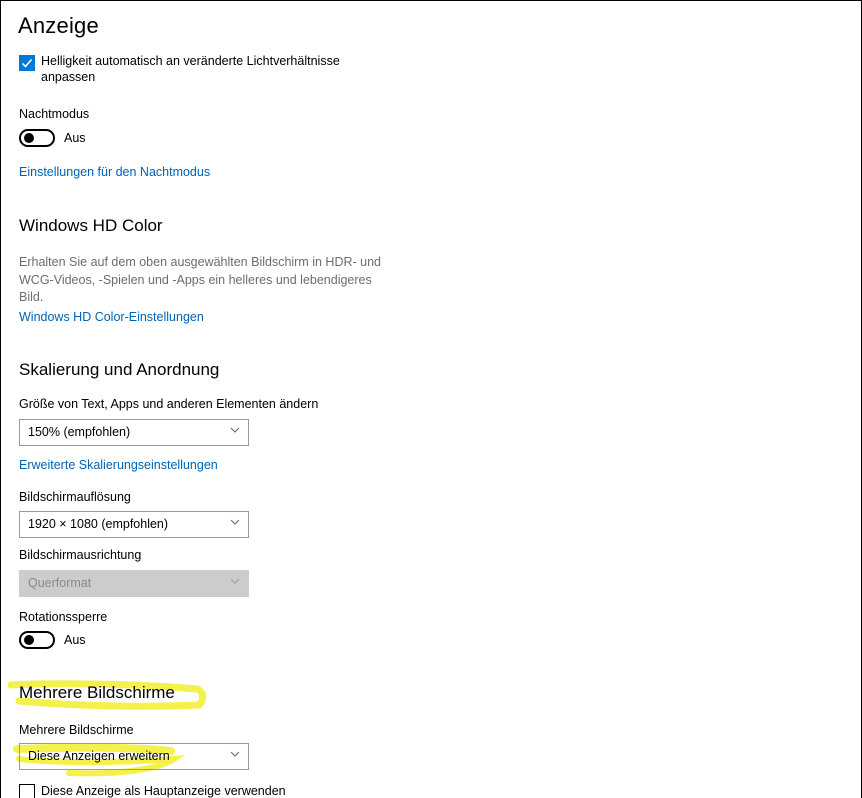  I want to click on orientation-dropdown: Querformat, so click(134, 583).